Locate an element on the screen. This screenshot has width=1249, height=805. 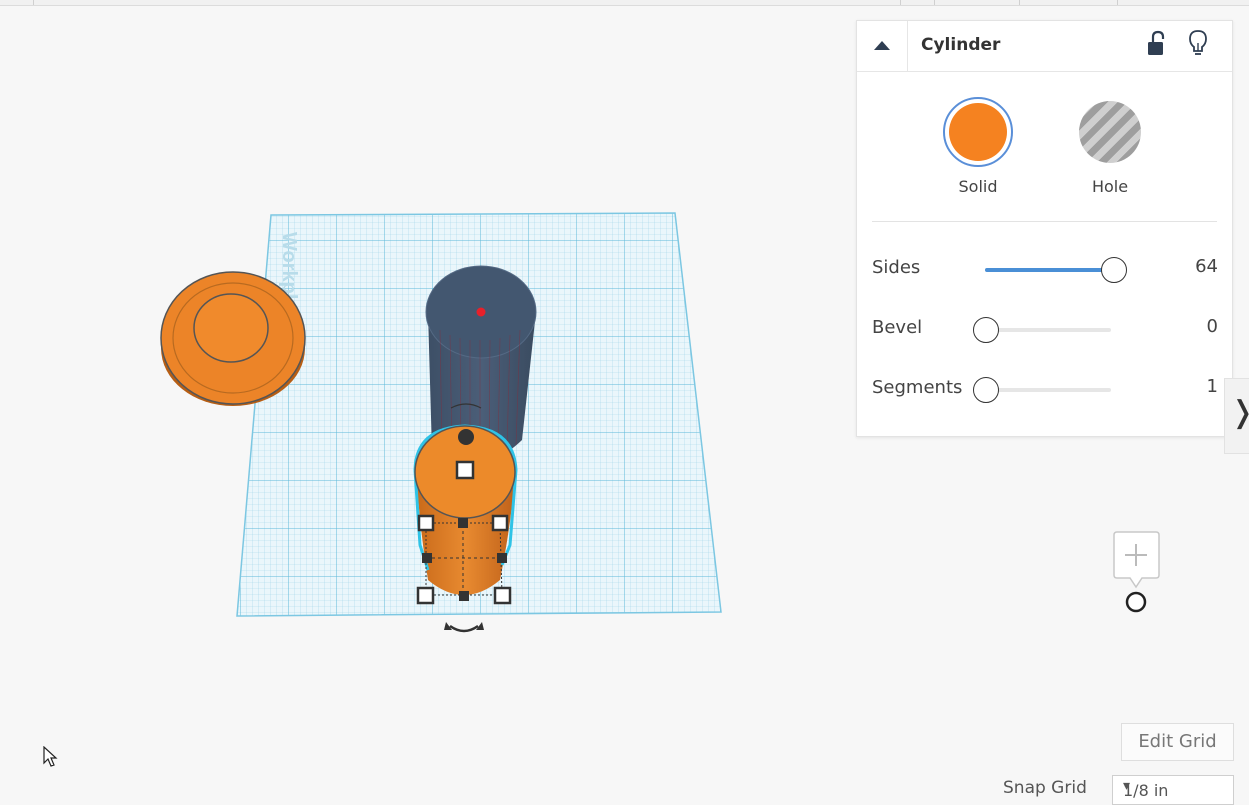
snap-grid-label: Snap Grid is located at coordinates (1045, 788).